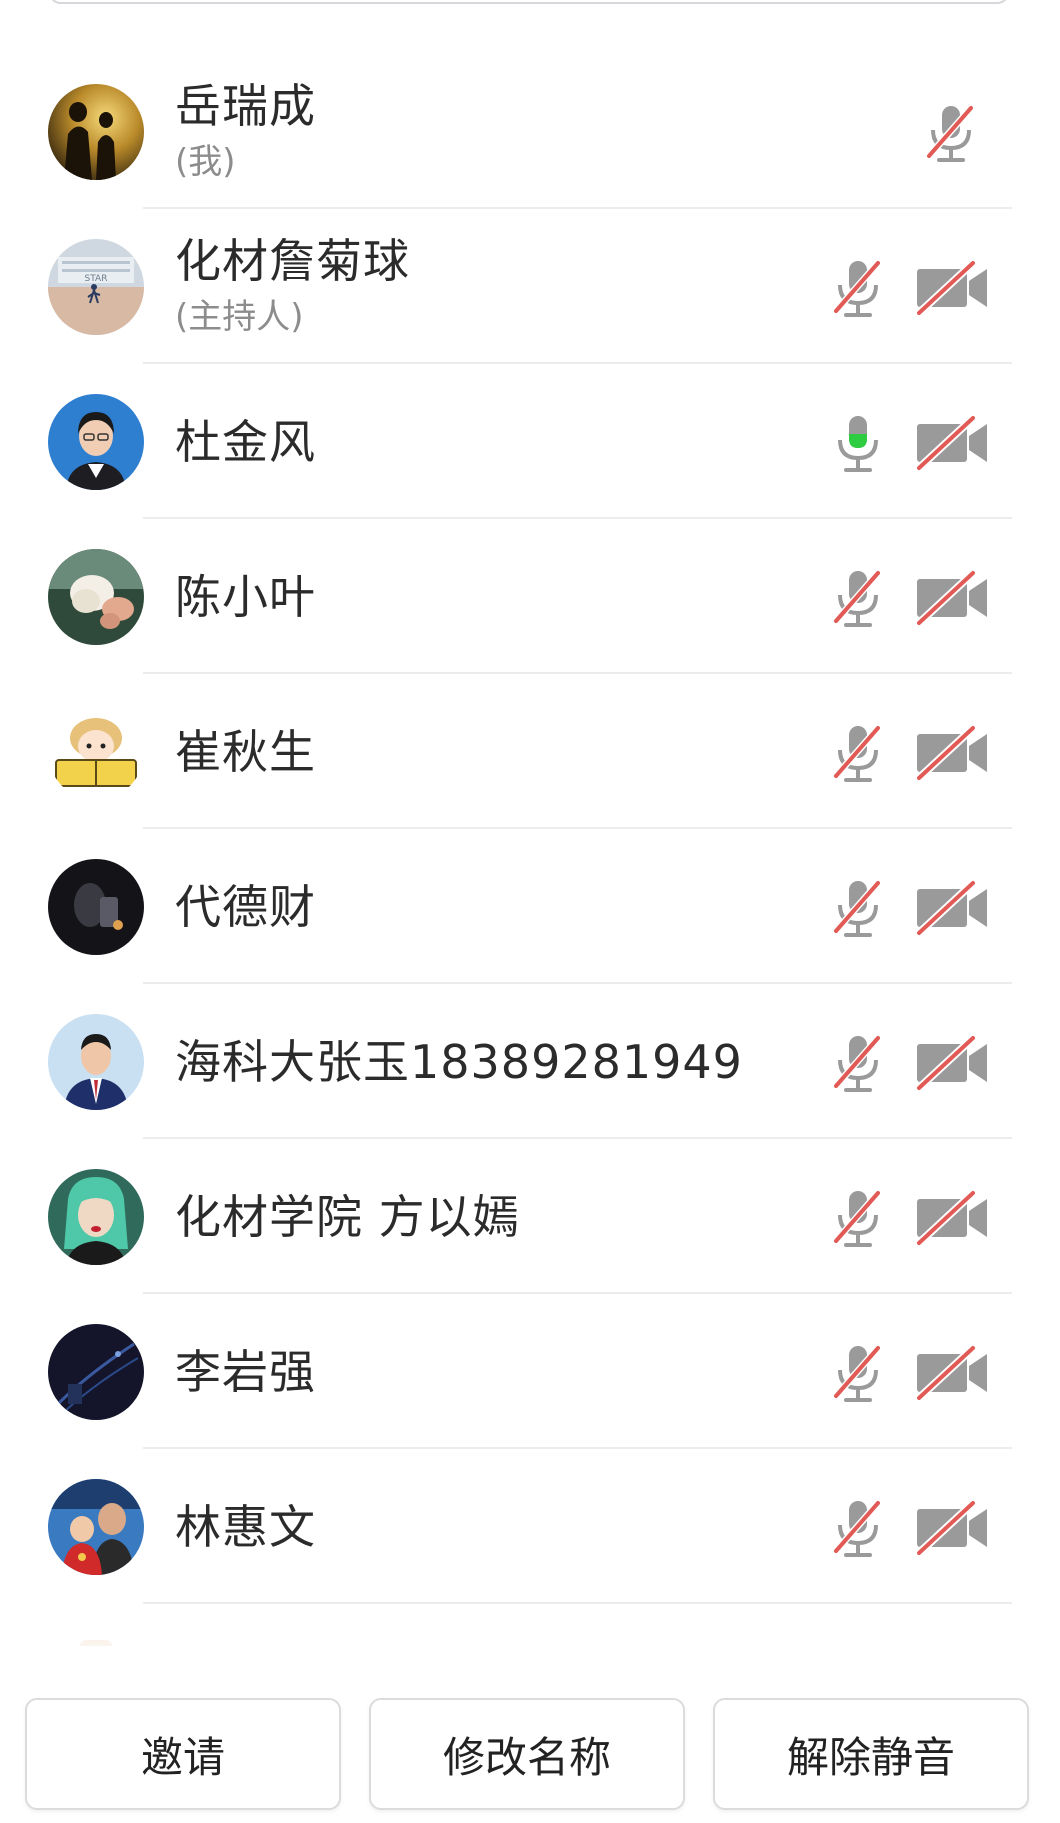 The height and width of the screenshot is (1823, 1060). I want to click on unmute-button: 解除静音, so click(871, 1754).